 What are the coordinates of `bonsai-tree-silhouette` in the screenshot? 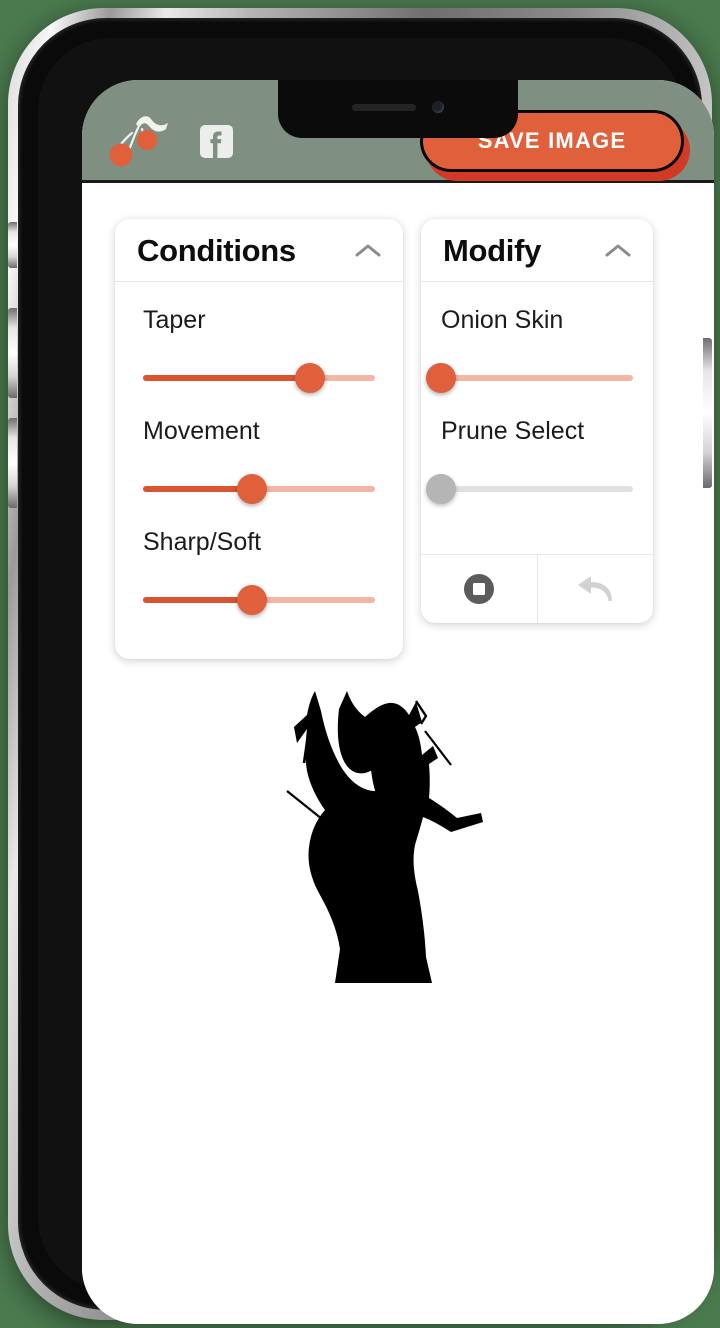 It's located at (384, 837).